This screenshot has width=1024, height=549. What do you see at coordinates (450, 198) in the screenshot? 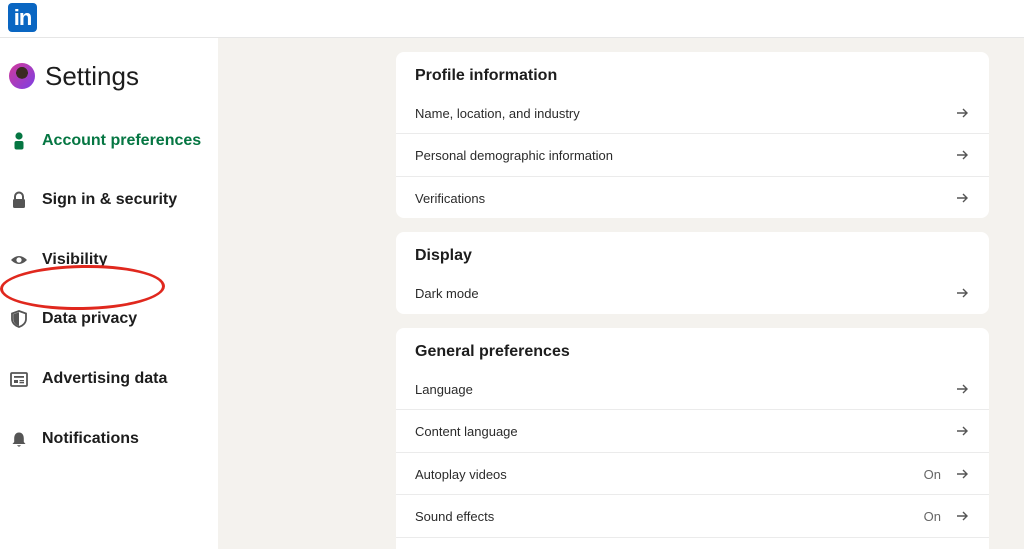
I see `row-label: Verifications` at bounding box center [450, 198].